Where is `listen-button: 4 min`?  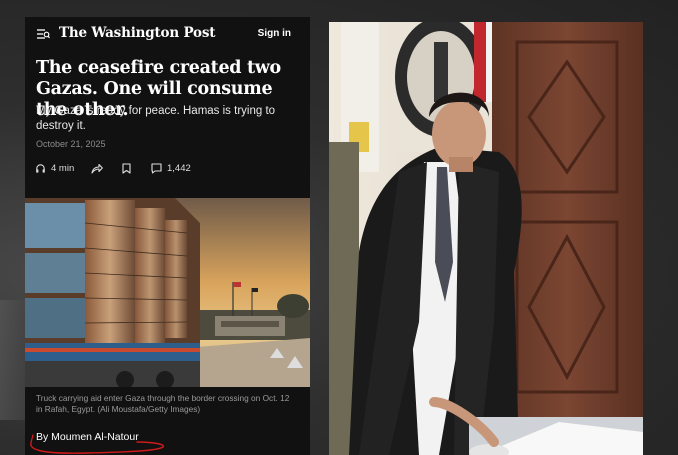
listen-button: 4 min is located at coordinates (54, 168).